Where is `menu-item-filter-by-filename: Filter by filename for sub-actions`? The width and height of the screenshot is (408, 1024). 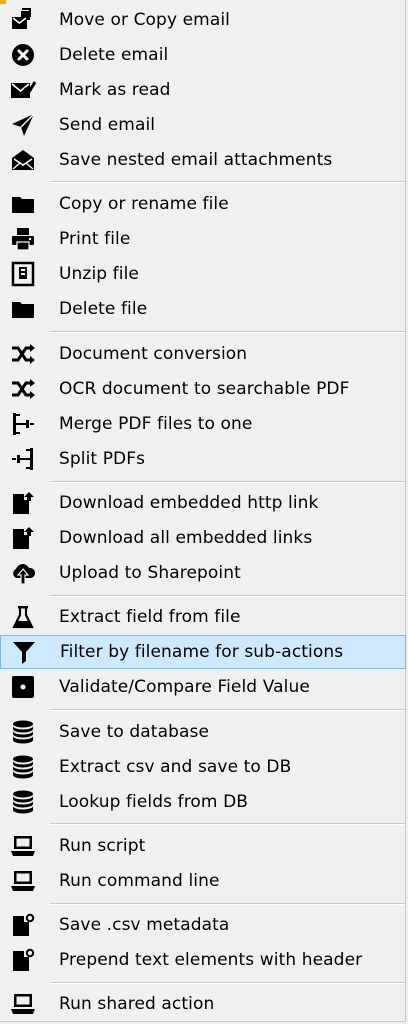 menu-item-filter-by-filename: Filter by filename for sub-actions is located at coordinates (203, 652).